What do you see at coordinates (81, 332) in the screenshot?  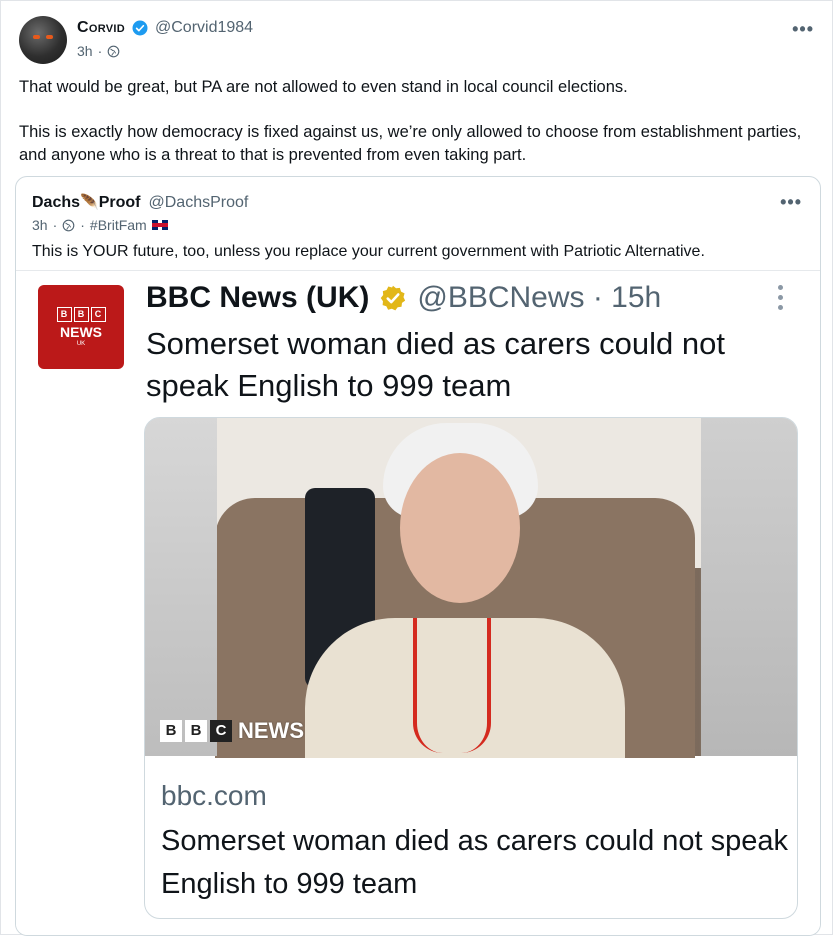 I see `bbc-logo-news: NEWS` at bounding box center [81, 332].